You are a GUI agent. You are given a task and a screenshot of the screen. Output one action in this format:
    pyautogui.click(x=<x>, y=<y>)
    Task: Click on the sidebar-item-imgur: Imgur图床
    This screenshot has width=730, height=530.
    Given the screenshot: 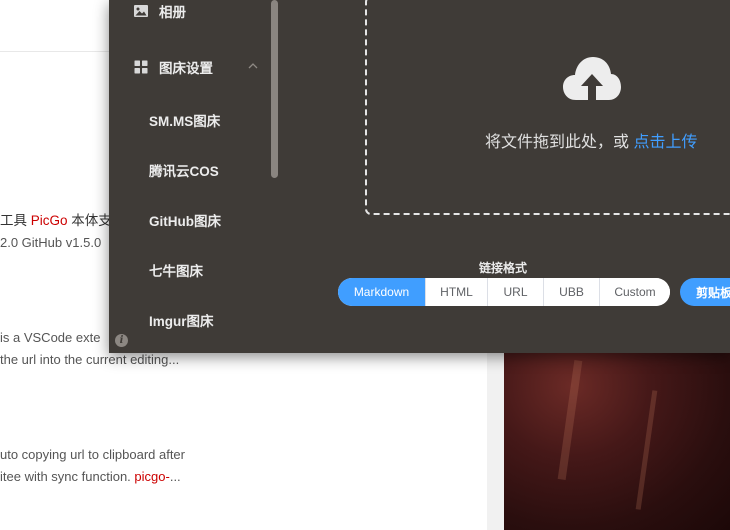 What is the action you would take?
    pyautogui.click(x=181, y=320)
    